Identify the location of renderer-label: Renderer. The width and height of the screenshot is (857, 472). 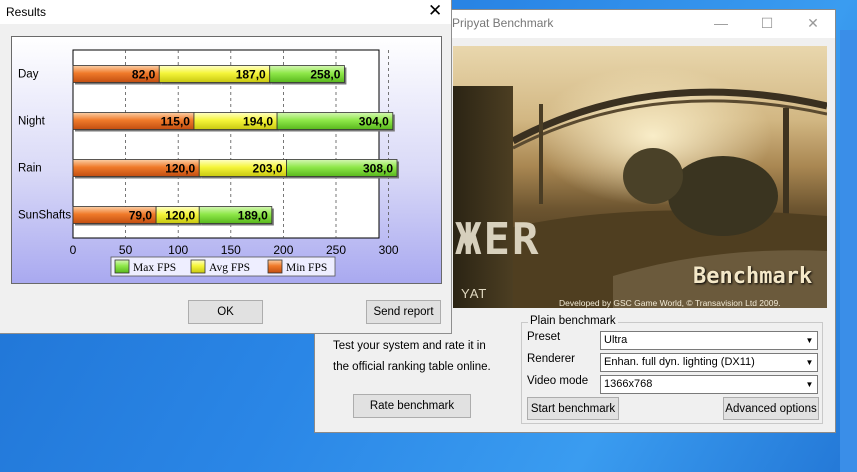
(551, 359).